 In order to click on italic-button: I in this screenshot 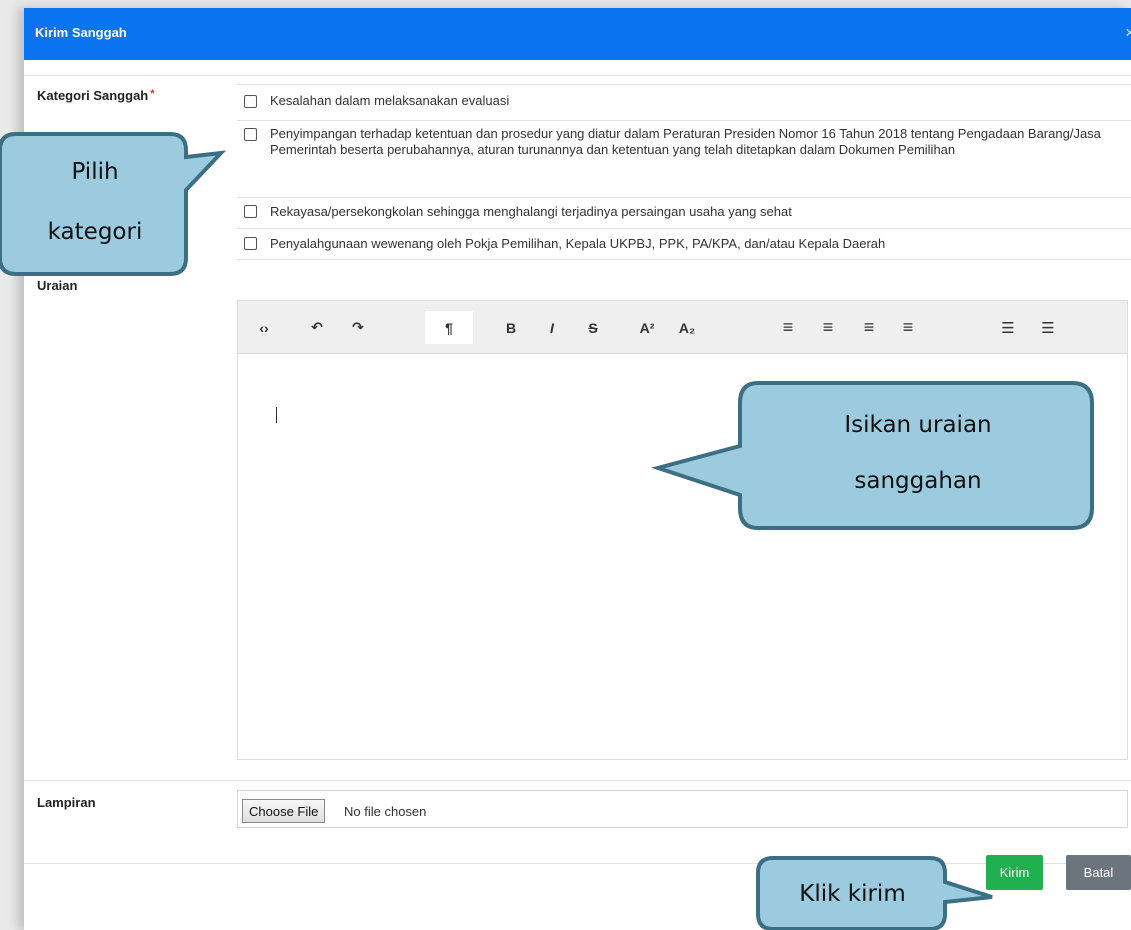, I will do `click(552, 327)`.